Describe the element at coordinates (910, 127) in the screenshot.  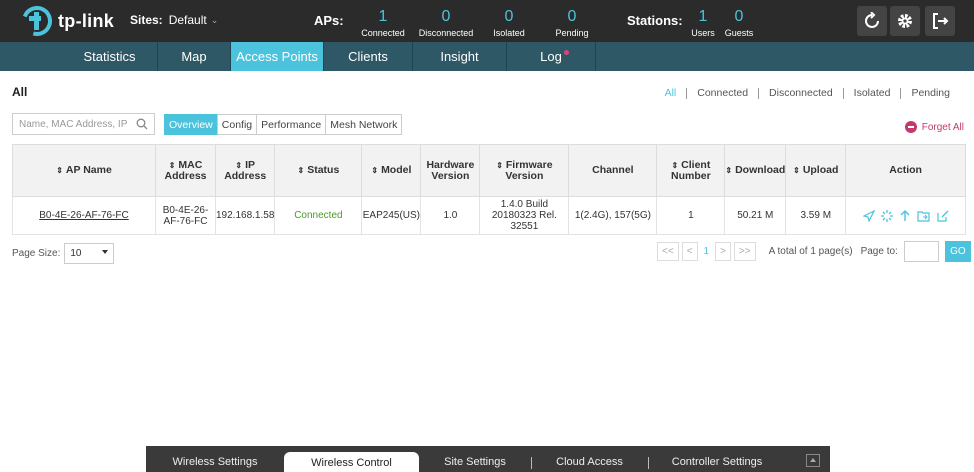
I see `minus-circle-icon` at that location.